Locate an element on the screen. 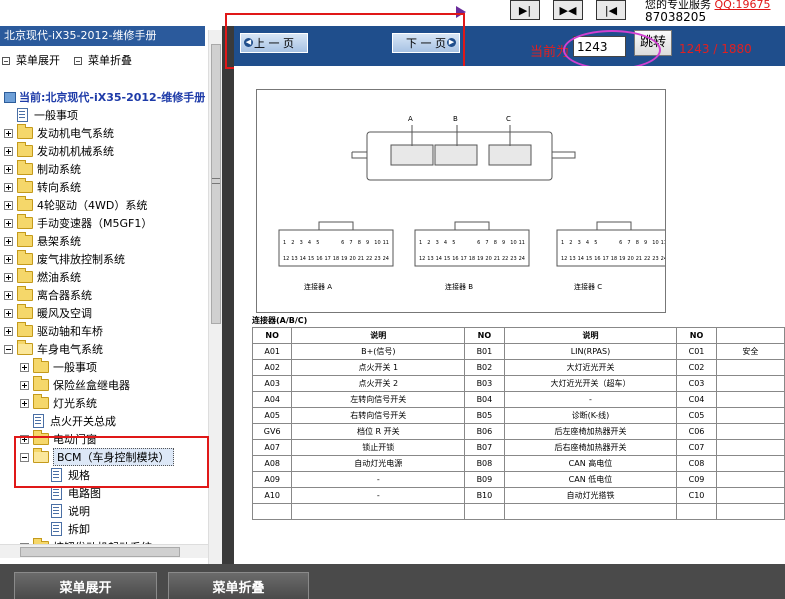 The image size is (785, 599). tree-item: 转向系统 is located at coordinates (42, 187).